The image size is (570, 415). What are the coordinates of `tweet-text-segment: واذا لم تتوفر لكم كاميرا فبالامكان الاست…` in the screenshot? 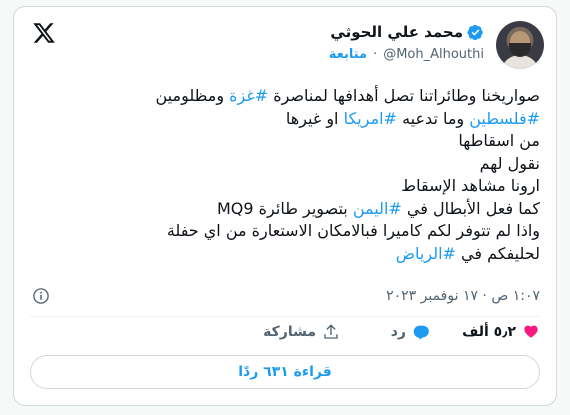 It's located at (353, 230).